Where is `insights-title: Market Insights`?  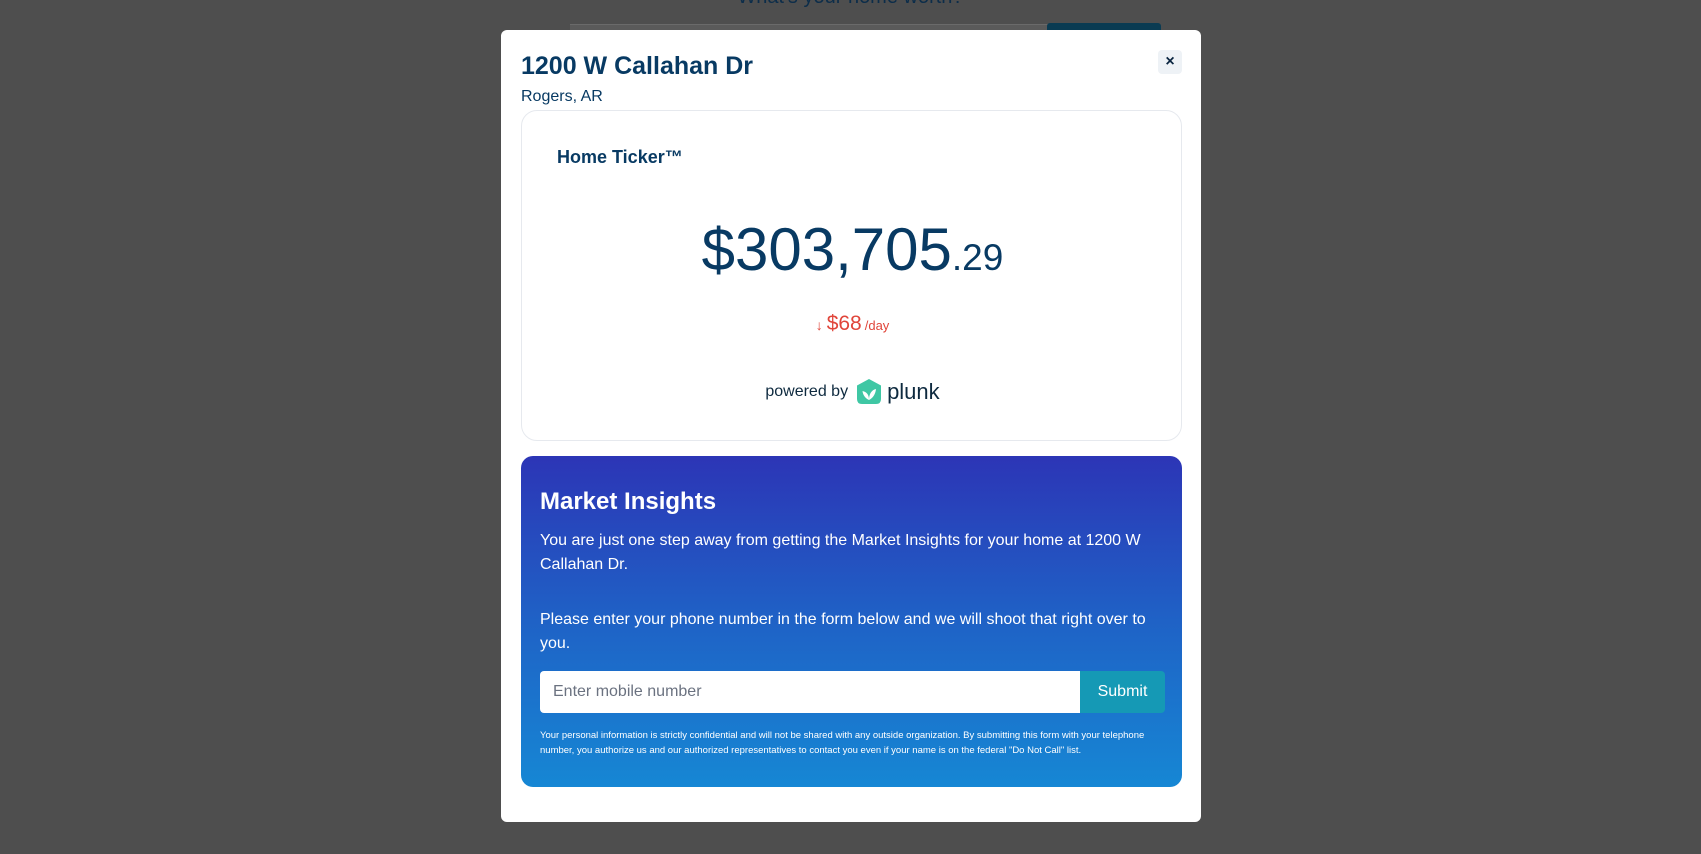
insights-title: Market Insights is located at coordinates (628, 501).